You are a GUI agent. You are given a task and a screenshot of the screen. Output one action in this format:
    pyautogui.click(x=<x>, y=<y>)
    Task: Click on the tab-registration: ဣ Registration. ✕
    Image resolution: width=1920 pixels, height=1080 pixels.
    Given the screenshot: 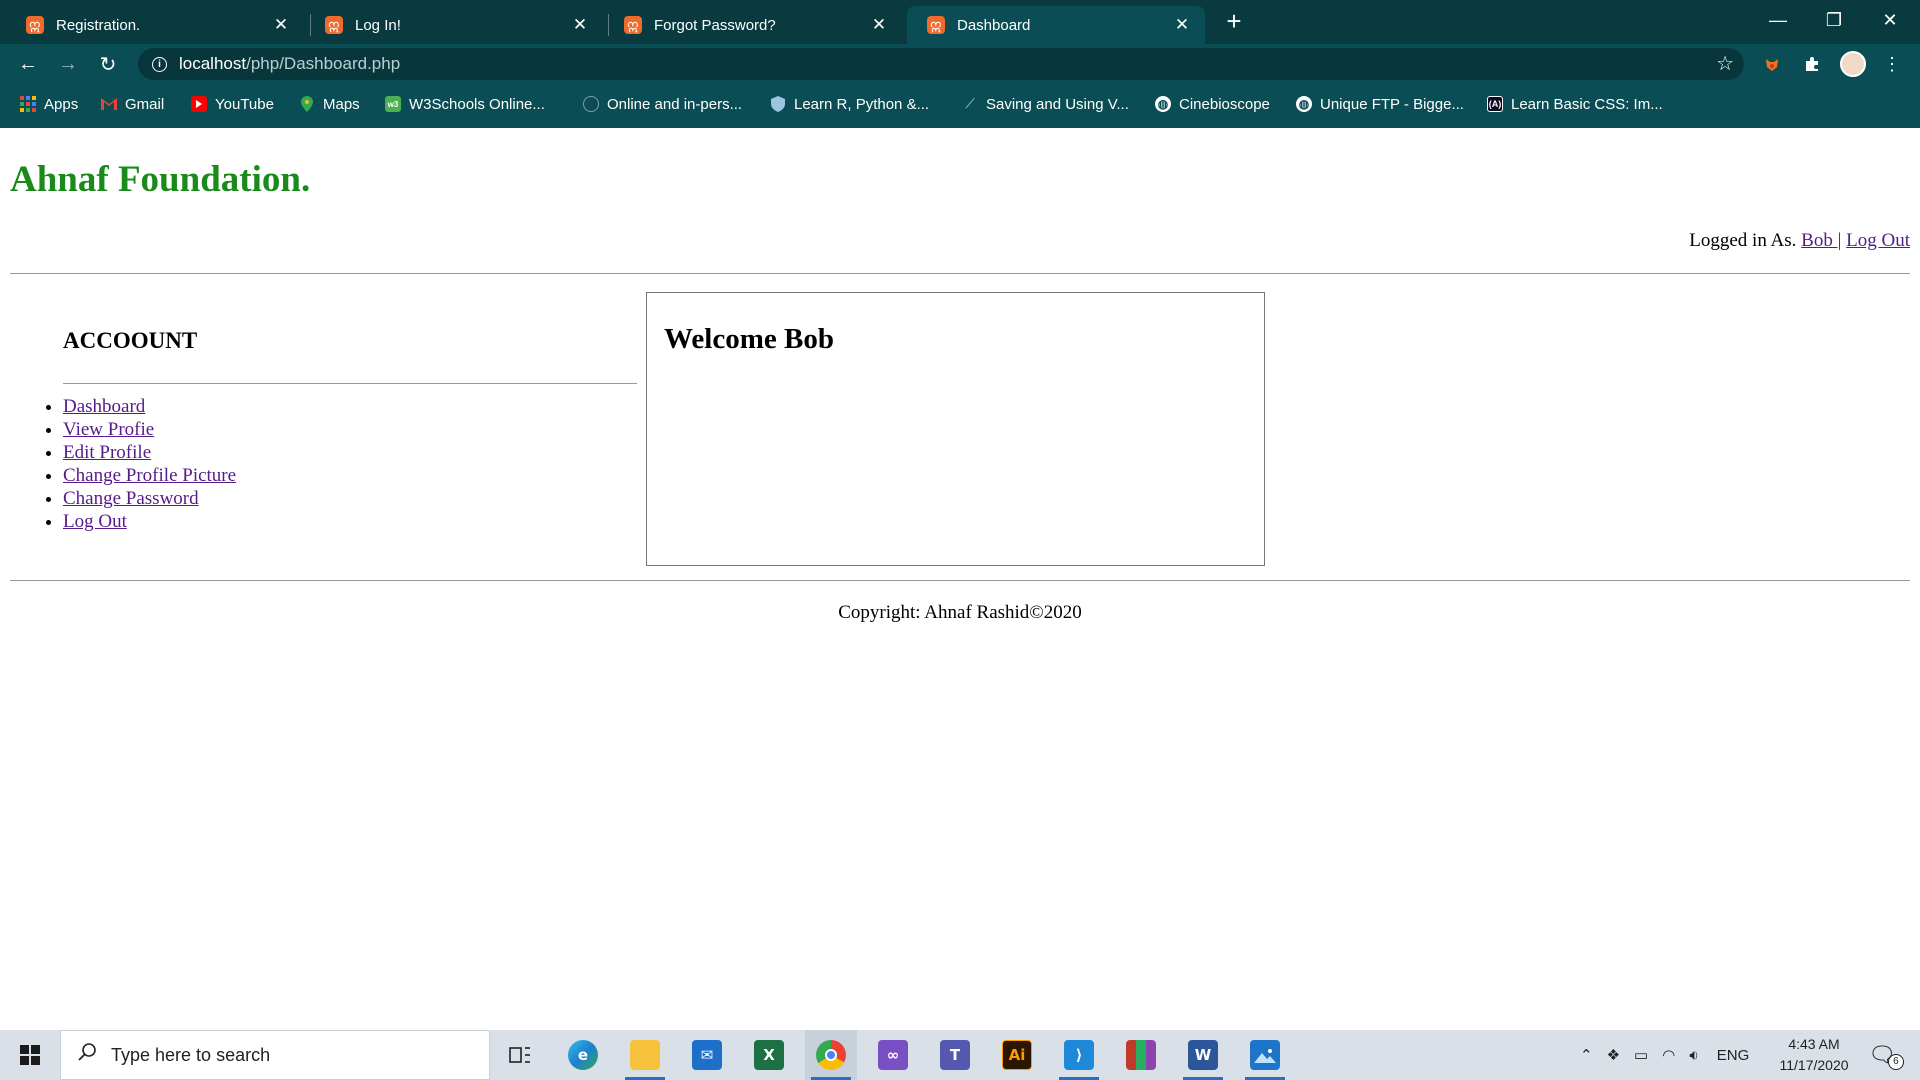 What is the action you would take?
    pyautogui.click(x=155, y=25)
    